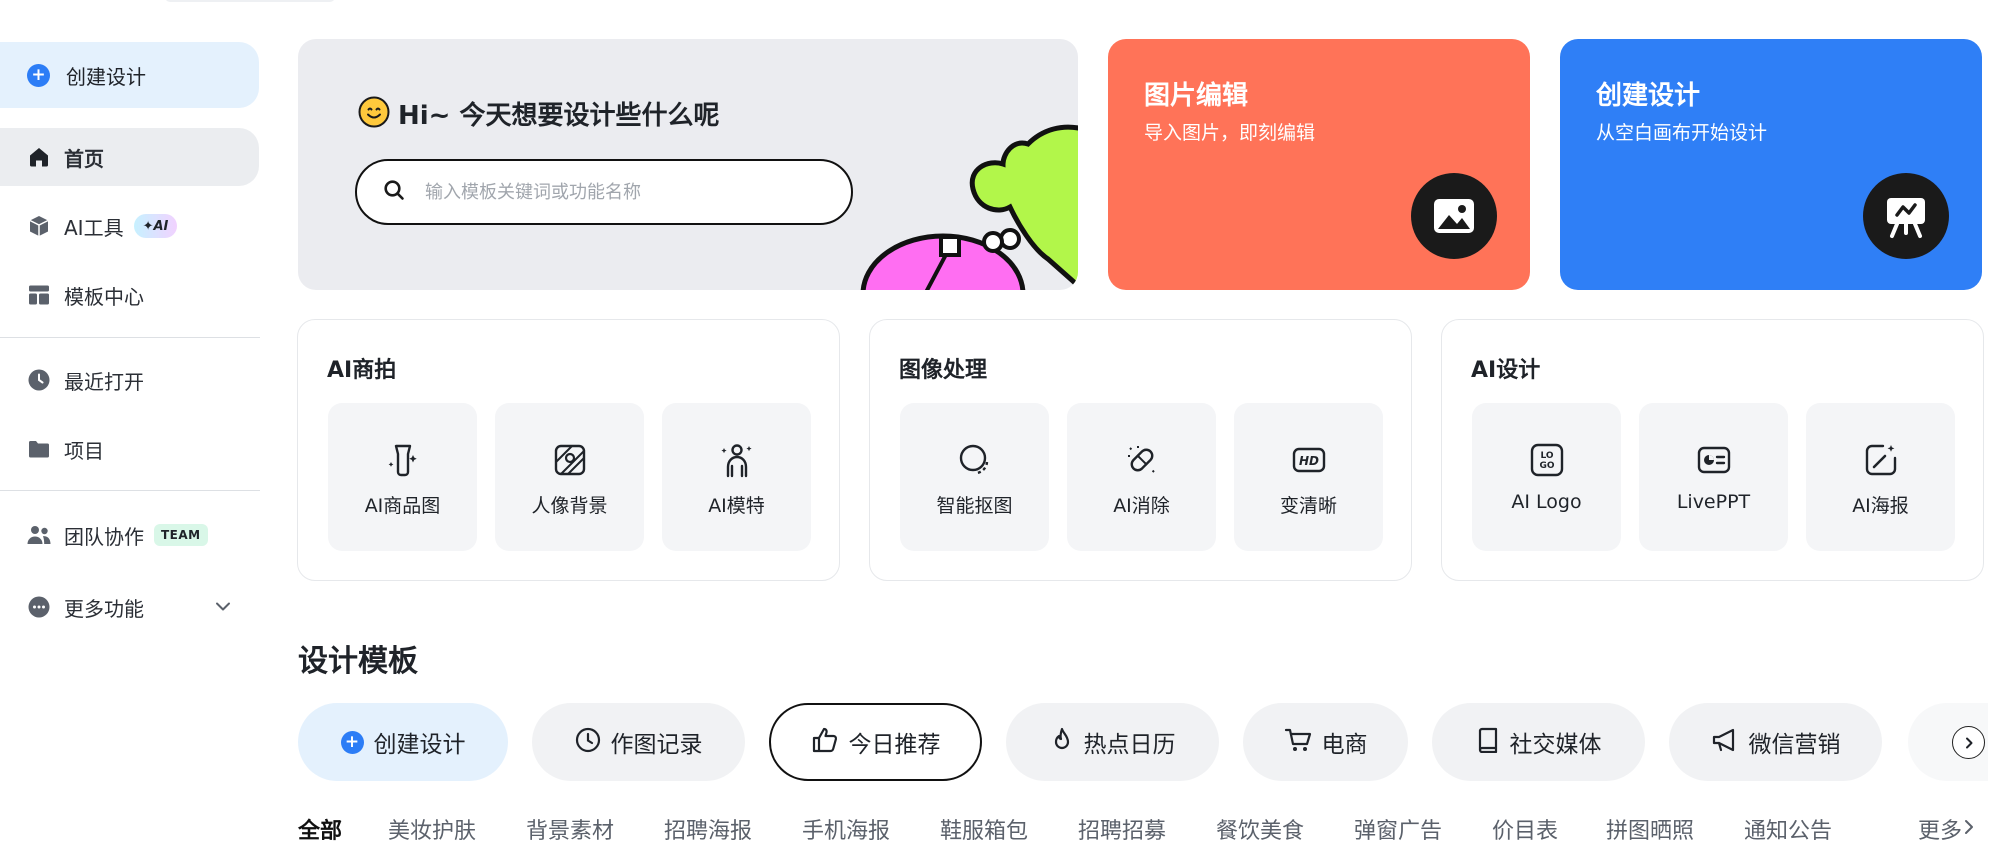  What do you see at coordinates (570, 829) in the screenshot?
I see `category-tab: 背景素材` at bounding box center [570, 829].